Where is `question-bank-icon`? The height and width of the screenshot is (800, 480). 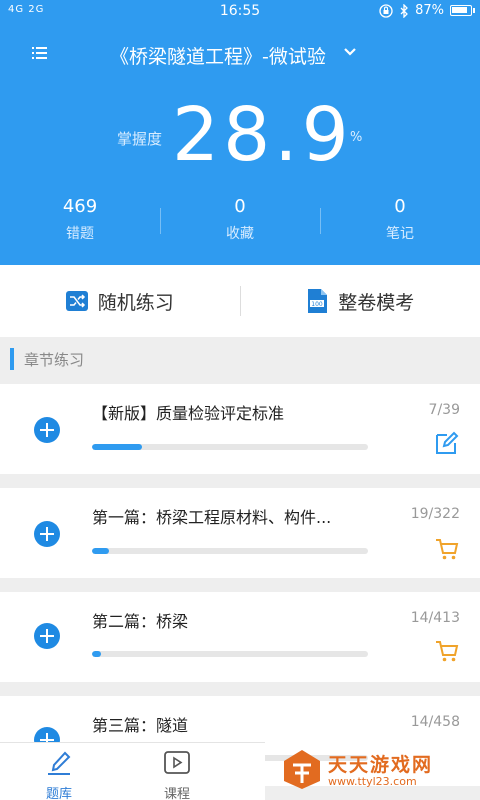
question-bank-icon is located at coordinates (59, 763).